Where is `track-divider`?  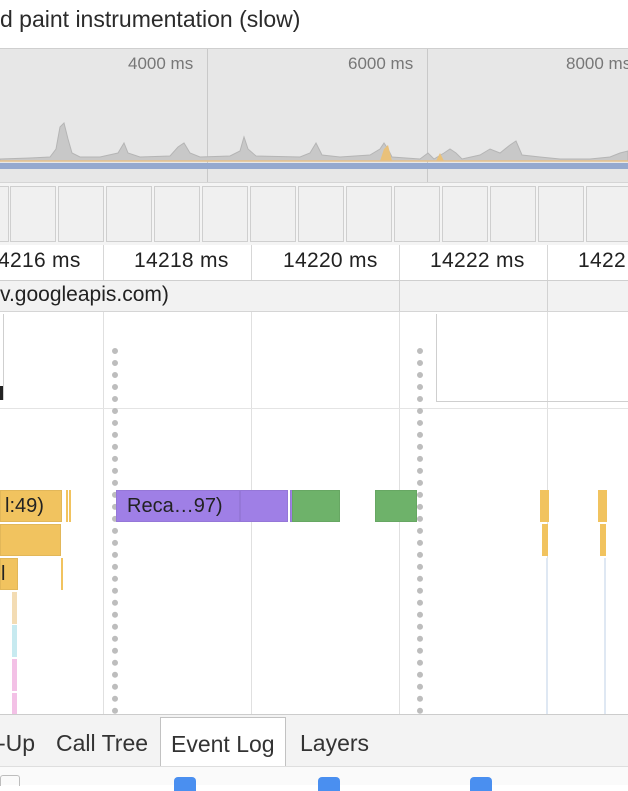 track-divider is located at coordinates (314, 408).